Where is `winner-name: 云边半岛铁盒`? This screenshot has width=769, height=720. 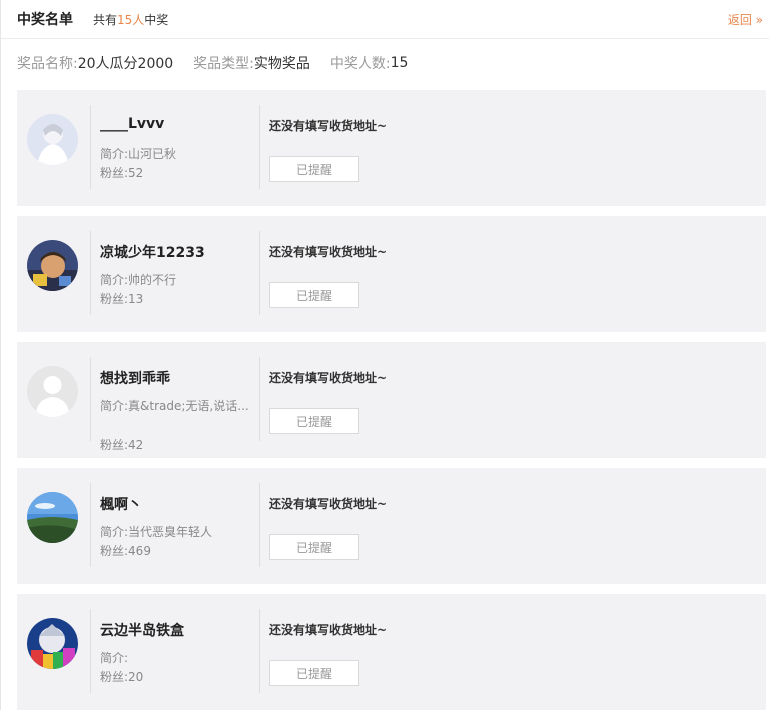
winner-name: 云边半岛铁盒 is located at coordinates (142, 630).